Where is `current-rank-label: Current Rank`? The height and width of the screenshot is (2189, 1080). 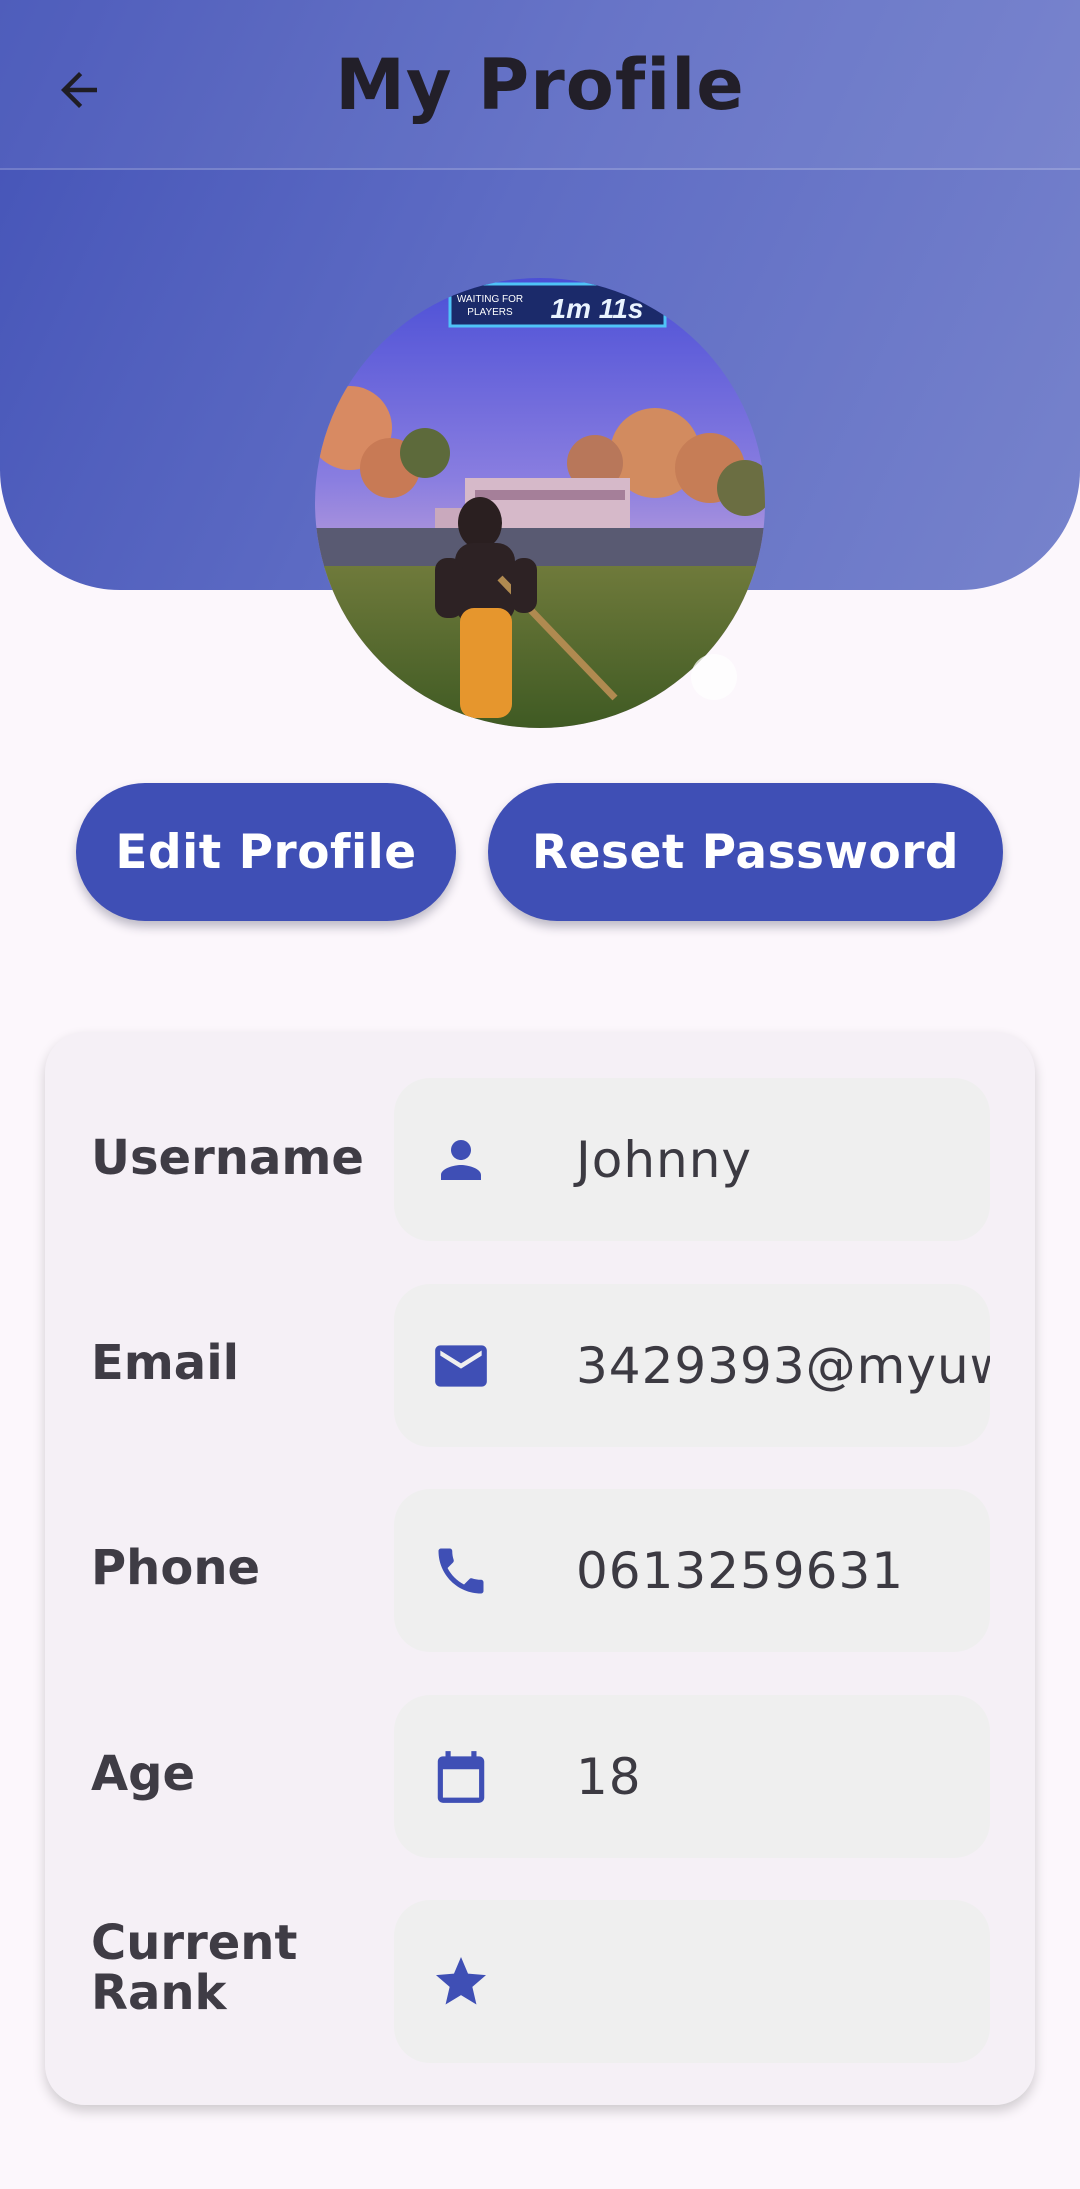
current-rank-label: Current Rank is located at coordinates (194, 1968).